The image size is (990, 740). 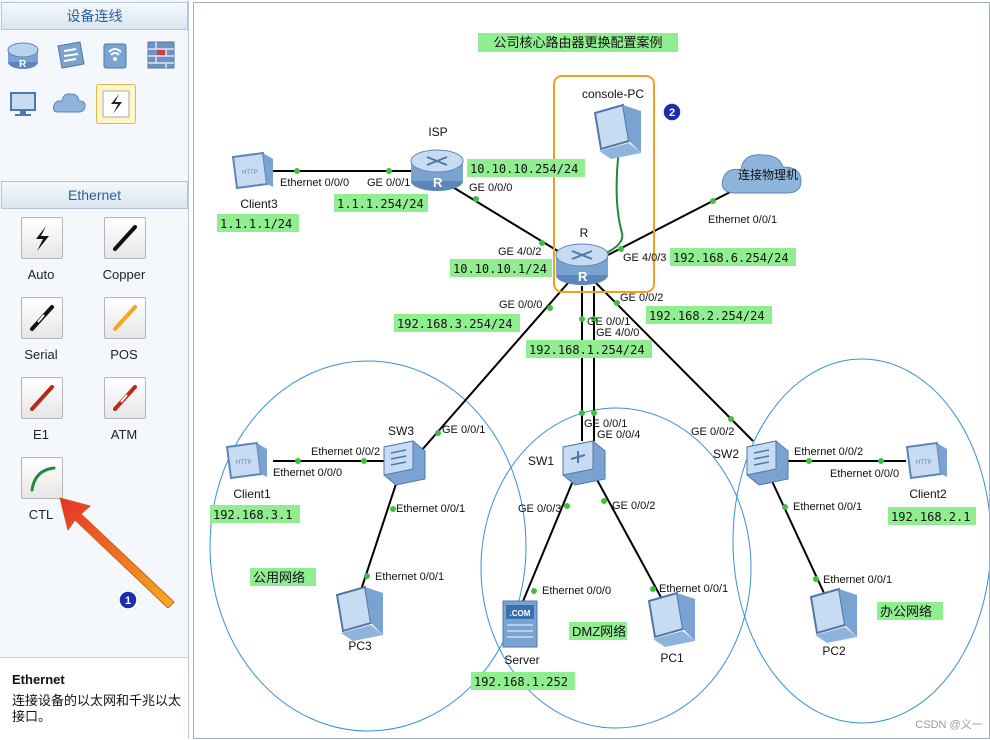 I want to click on switch-category-icon, so click(x=69, y=55).